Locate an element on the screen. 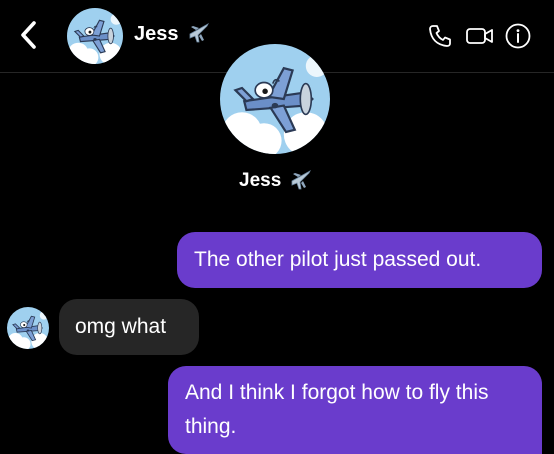 The height and width of the screenshot is (454, 554). contact-name: Jess is located at coordinates (156, 34).